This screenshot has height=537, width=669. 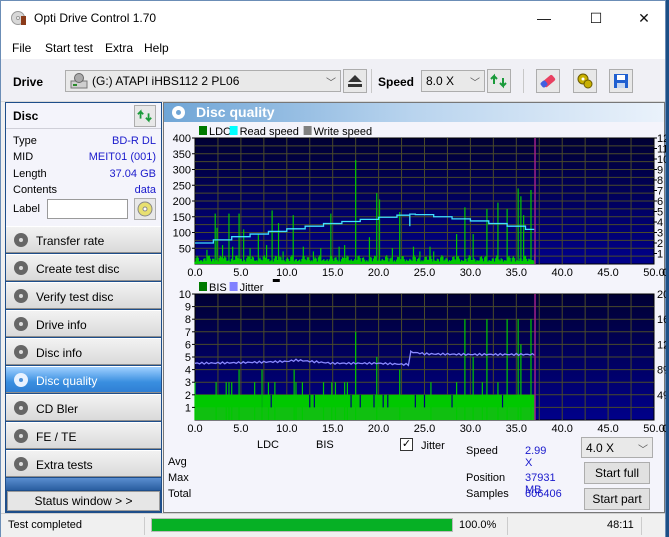 I want to click on y-tick-label: 4, so click(x=188, y=371).